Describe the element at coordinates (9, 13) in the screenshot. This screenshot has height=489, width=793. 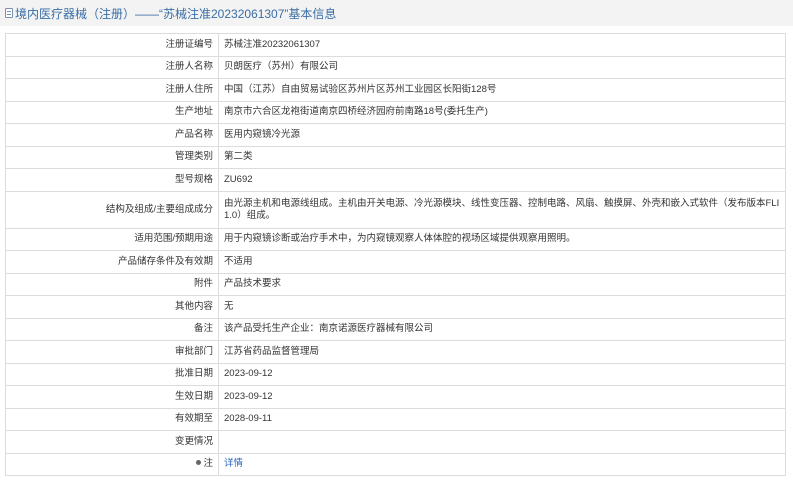
I see `document-icon` at that location.